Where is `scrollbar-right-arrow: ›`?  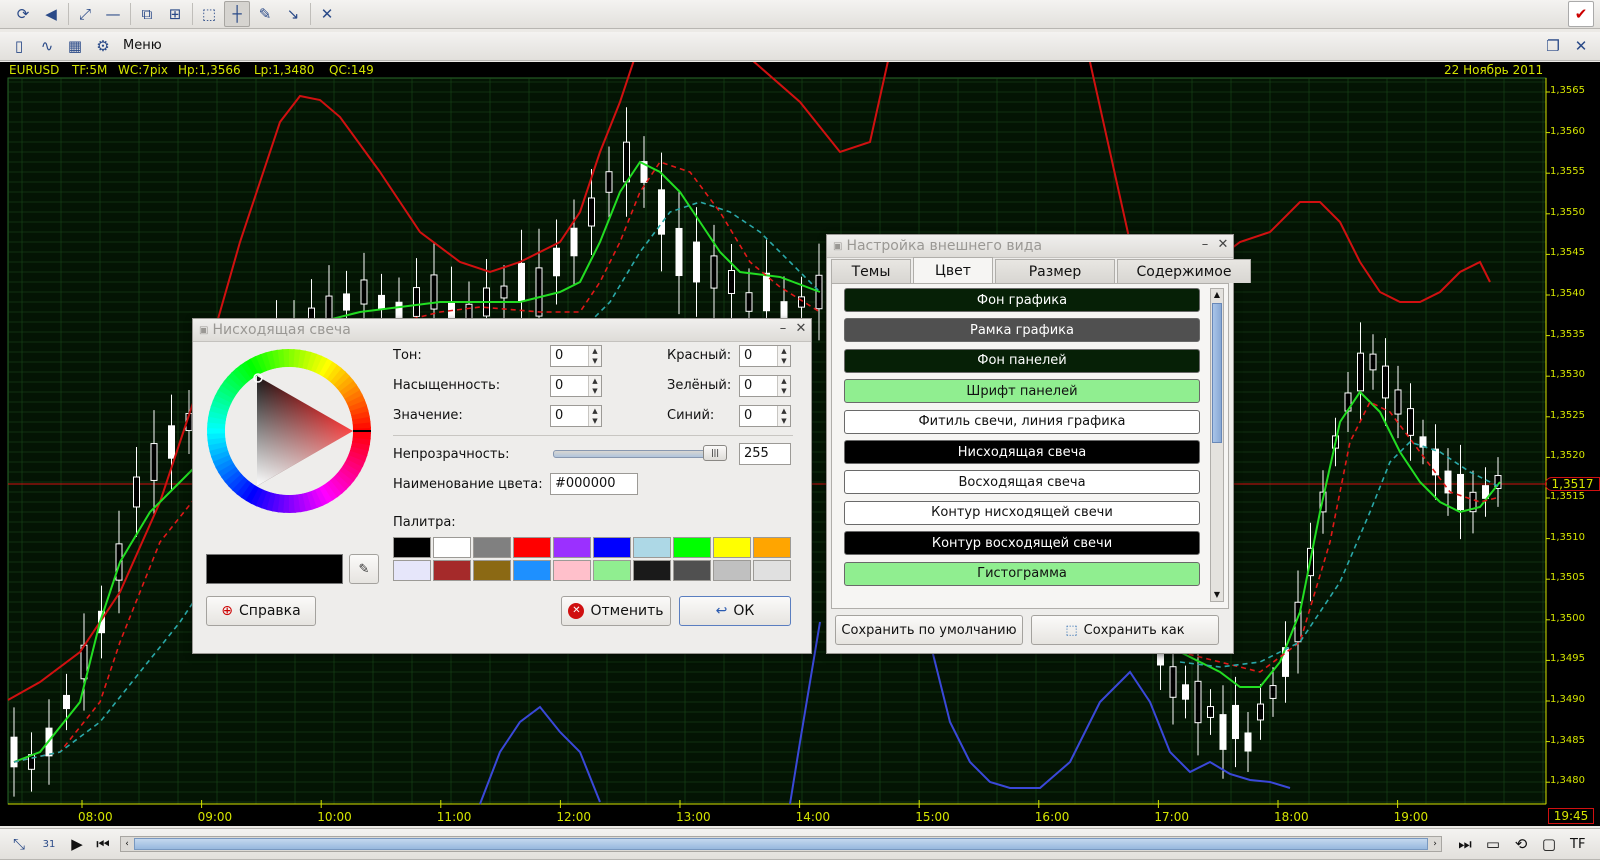
scrollbar-right-arrow: › is located at coordinates (1435, 844).